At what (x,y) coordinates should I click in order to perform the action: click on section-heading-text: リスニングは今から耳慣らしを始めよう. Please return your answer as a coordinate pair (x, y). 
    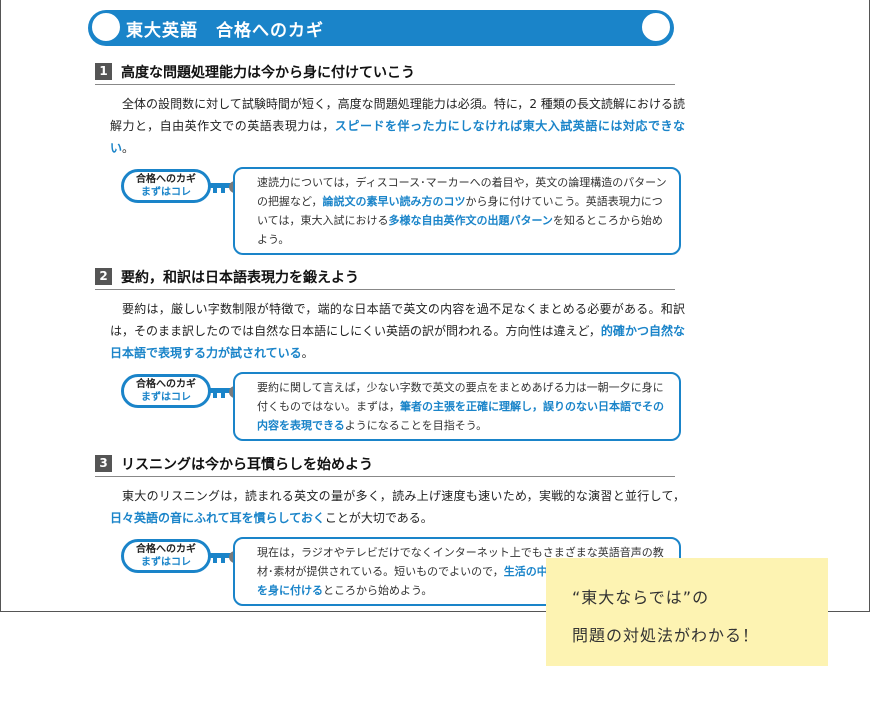
    Looking at the image, I should click on (247, 465).